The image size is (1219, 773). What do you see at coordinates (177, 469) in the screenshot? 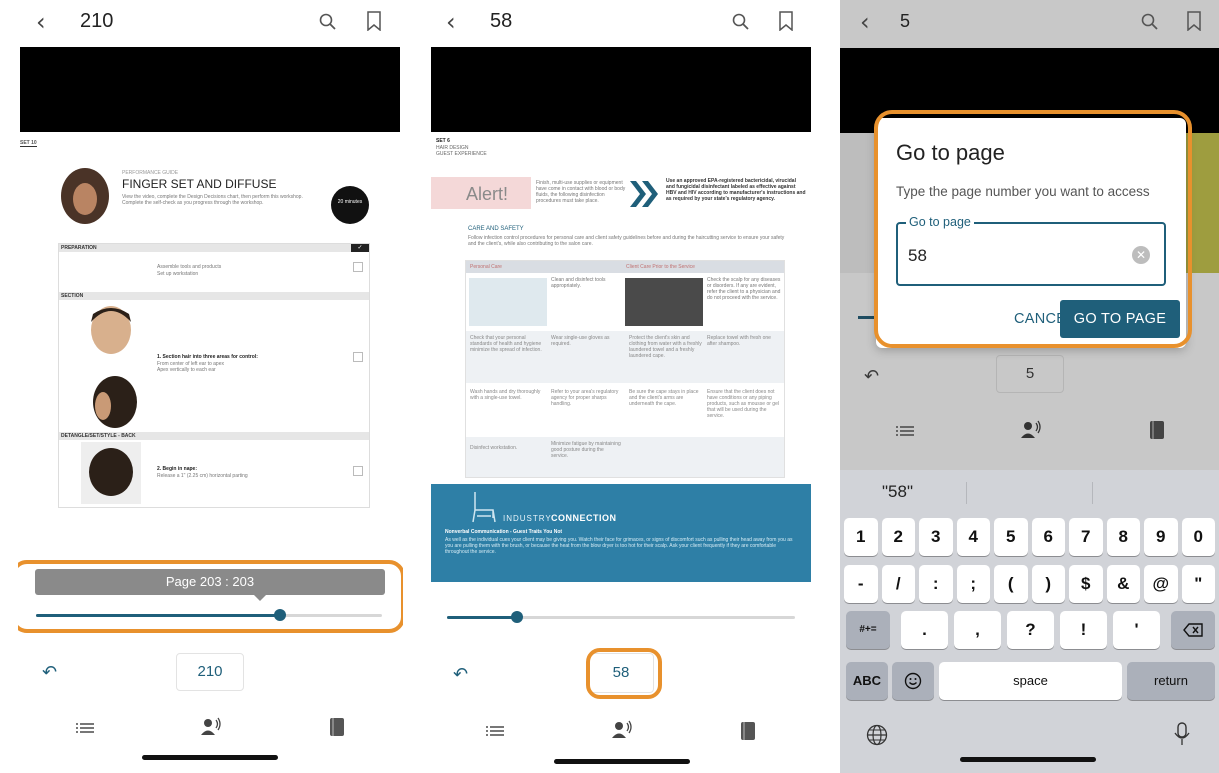
I see `step-2: 2. Begin in nape:` at bounding box center [177, 469].